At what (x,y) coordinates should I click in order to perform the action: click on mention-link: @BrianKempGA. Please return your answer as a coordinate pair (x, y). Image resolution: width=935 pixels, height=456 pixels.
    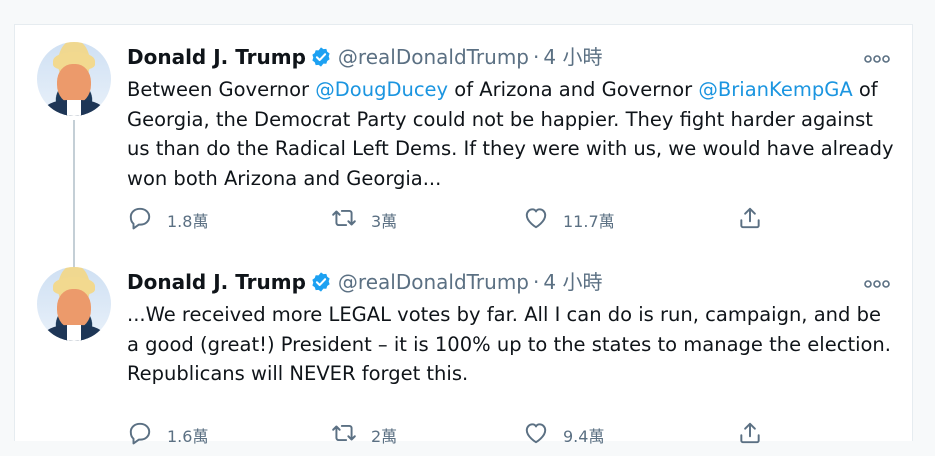
    Looking at the image, I should click on (775, 89).